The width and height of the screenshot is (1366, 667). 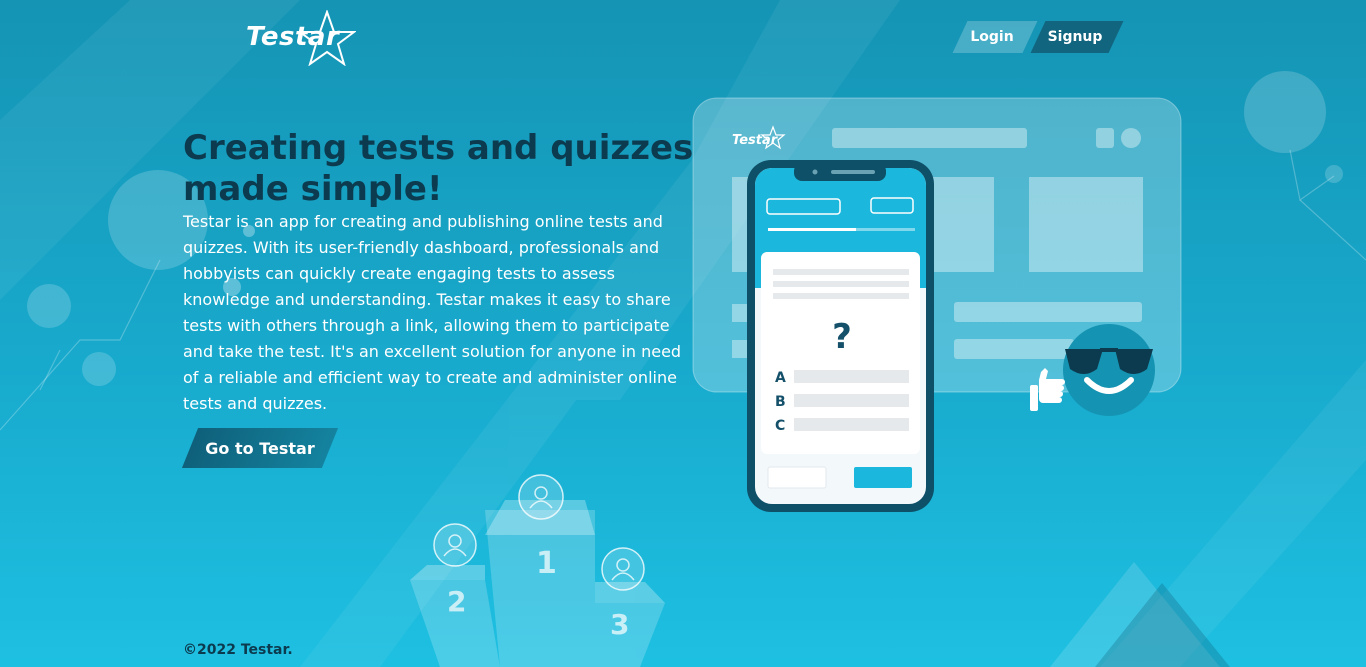 What do you see at coordinates (619, 624) in the screenshot?
I see `podium-place-3: 3` at bounding box center [619, 624].